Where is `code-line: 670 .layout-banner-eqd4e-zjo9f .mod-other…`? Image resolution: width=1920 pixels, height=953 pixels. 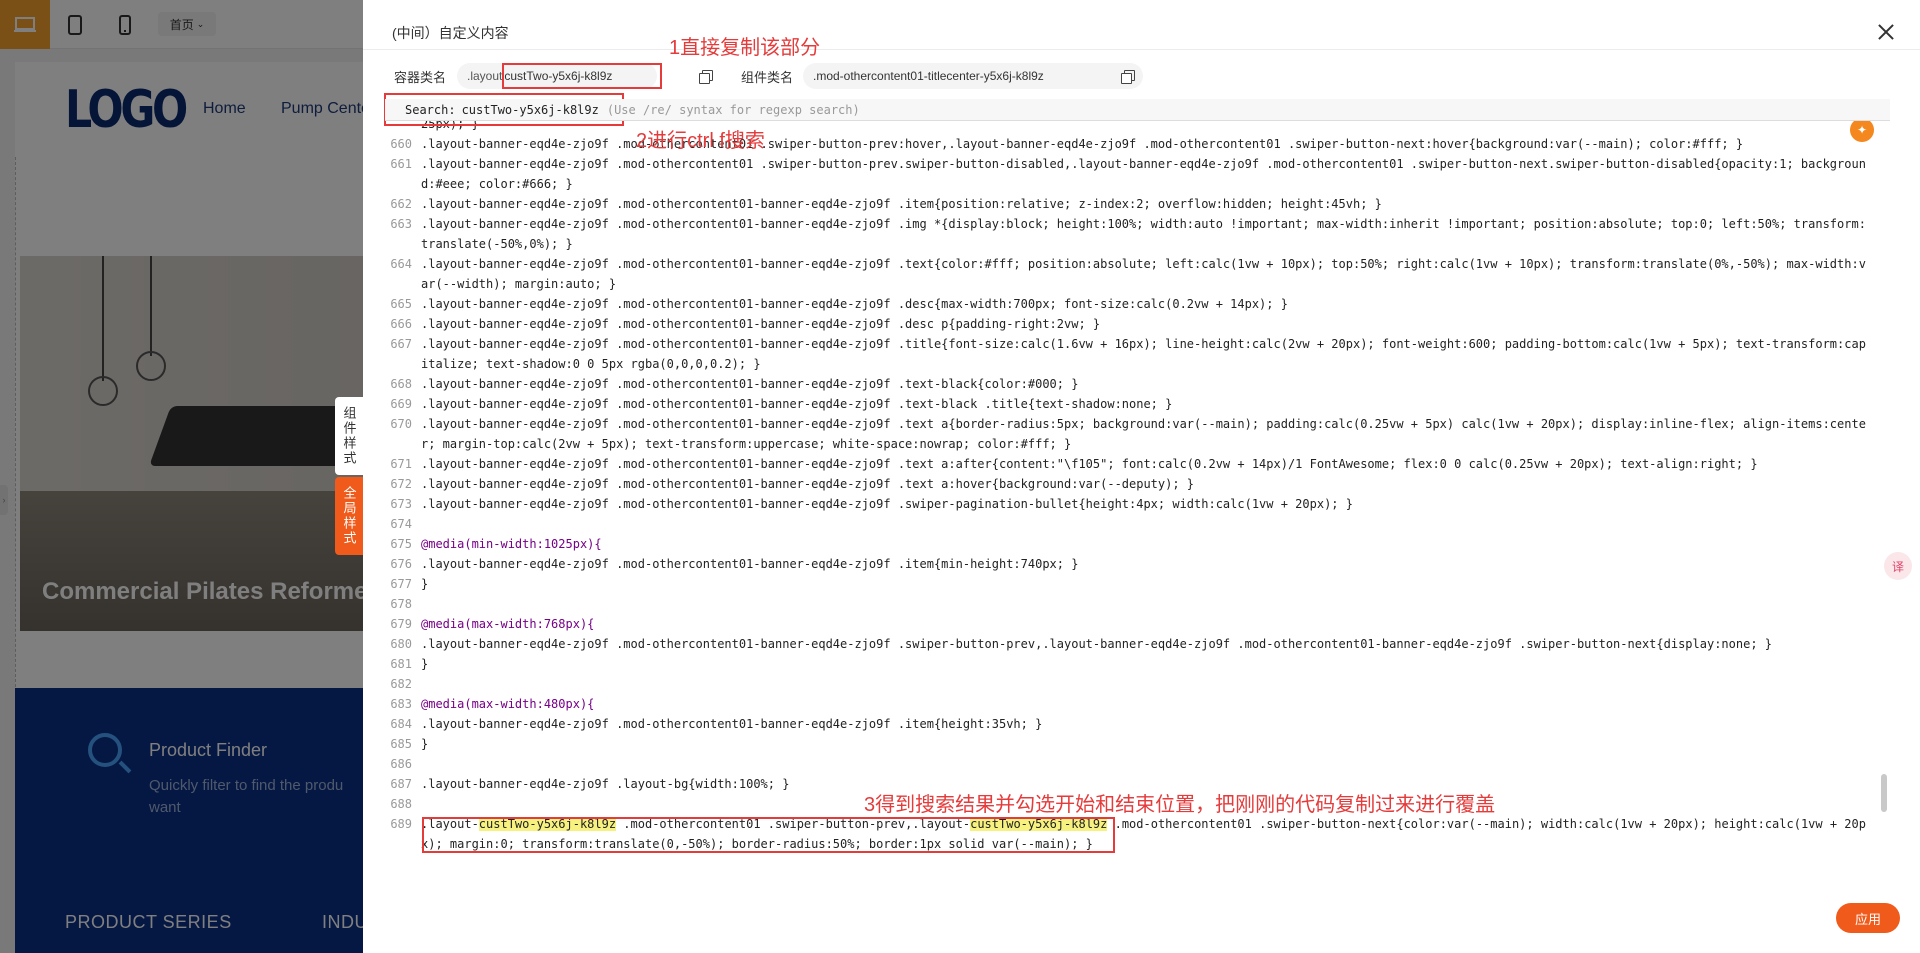
code-line: 670 .layout-banner-eqd4e-zjo9f .mod-other… is located at coordinates (1137, 434).